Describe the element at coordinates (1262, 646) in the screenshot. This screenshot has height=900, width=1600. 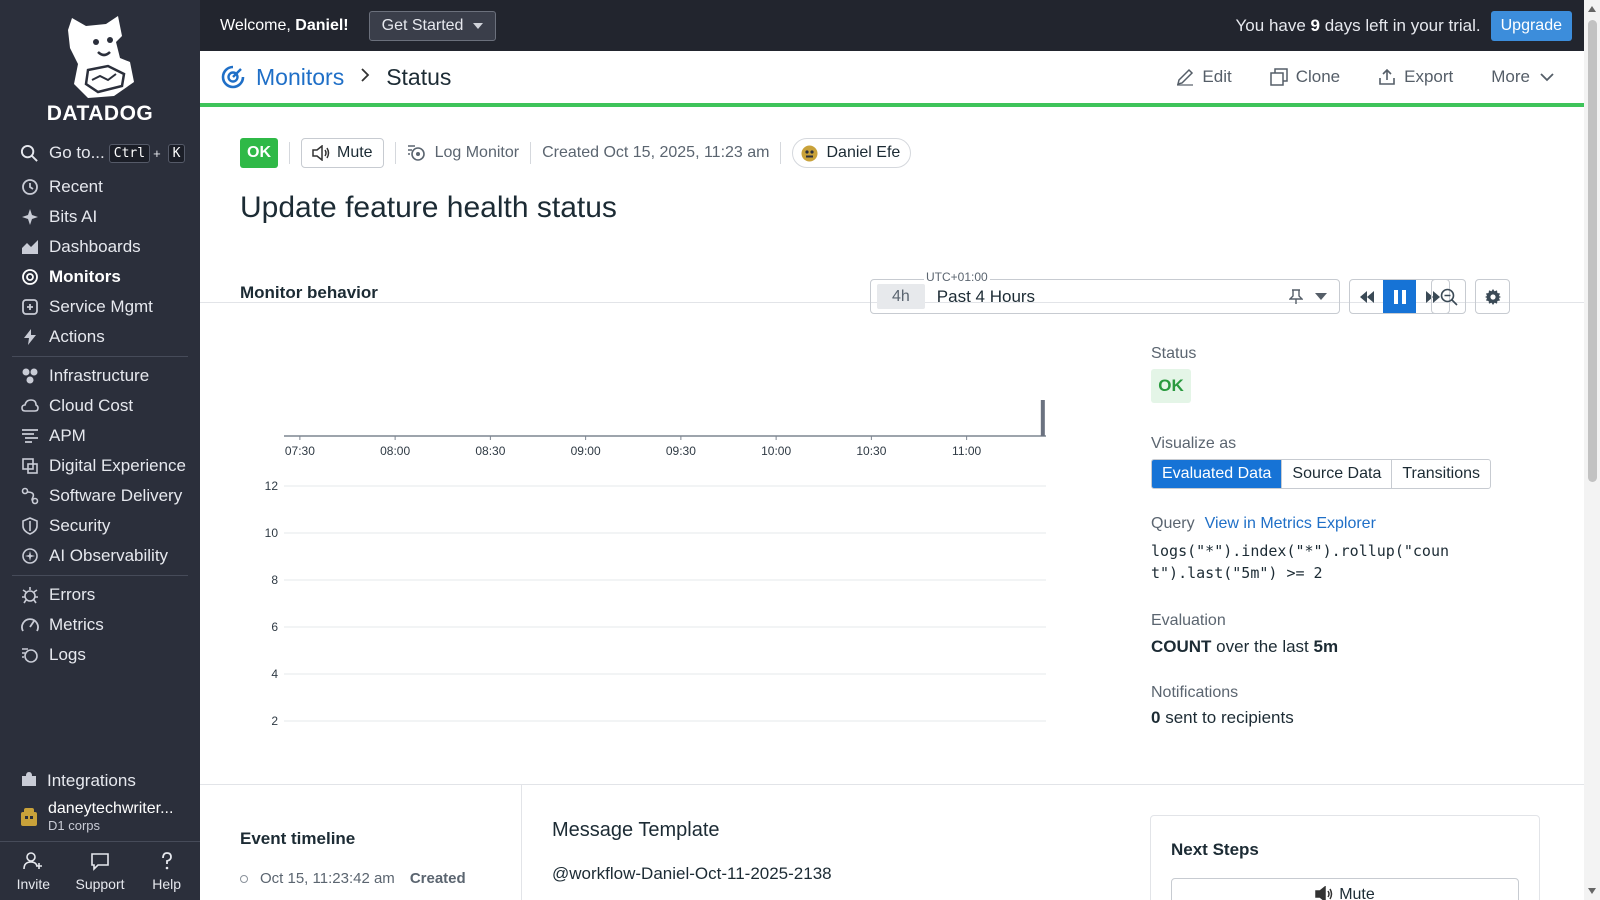
I see `evaluation-mid: over the last` at that location.